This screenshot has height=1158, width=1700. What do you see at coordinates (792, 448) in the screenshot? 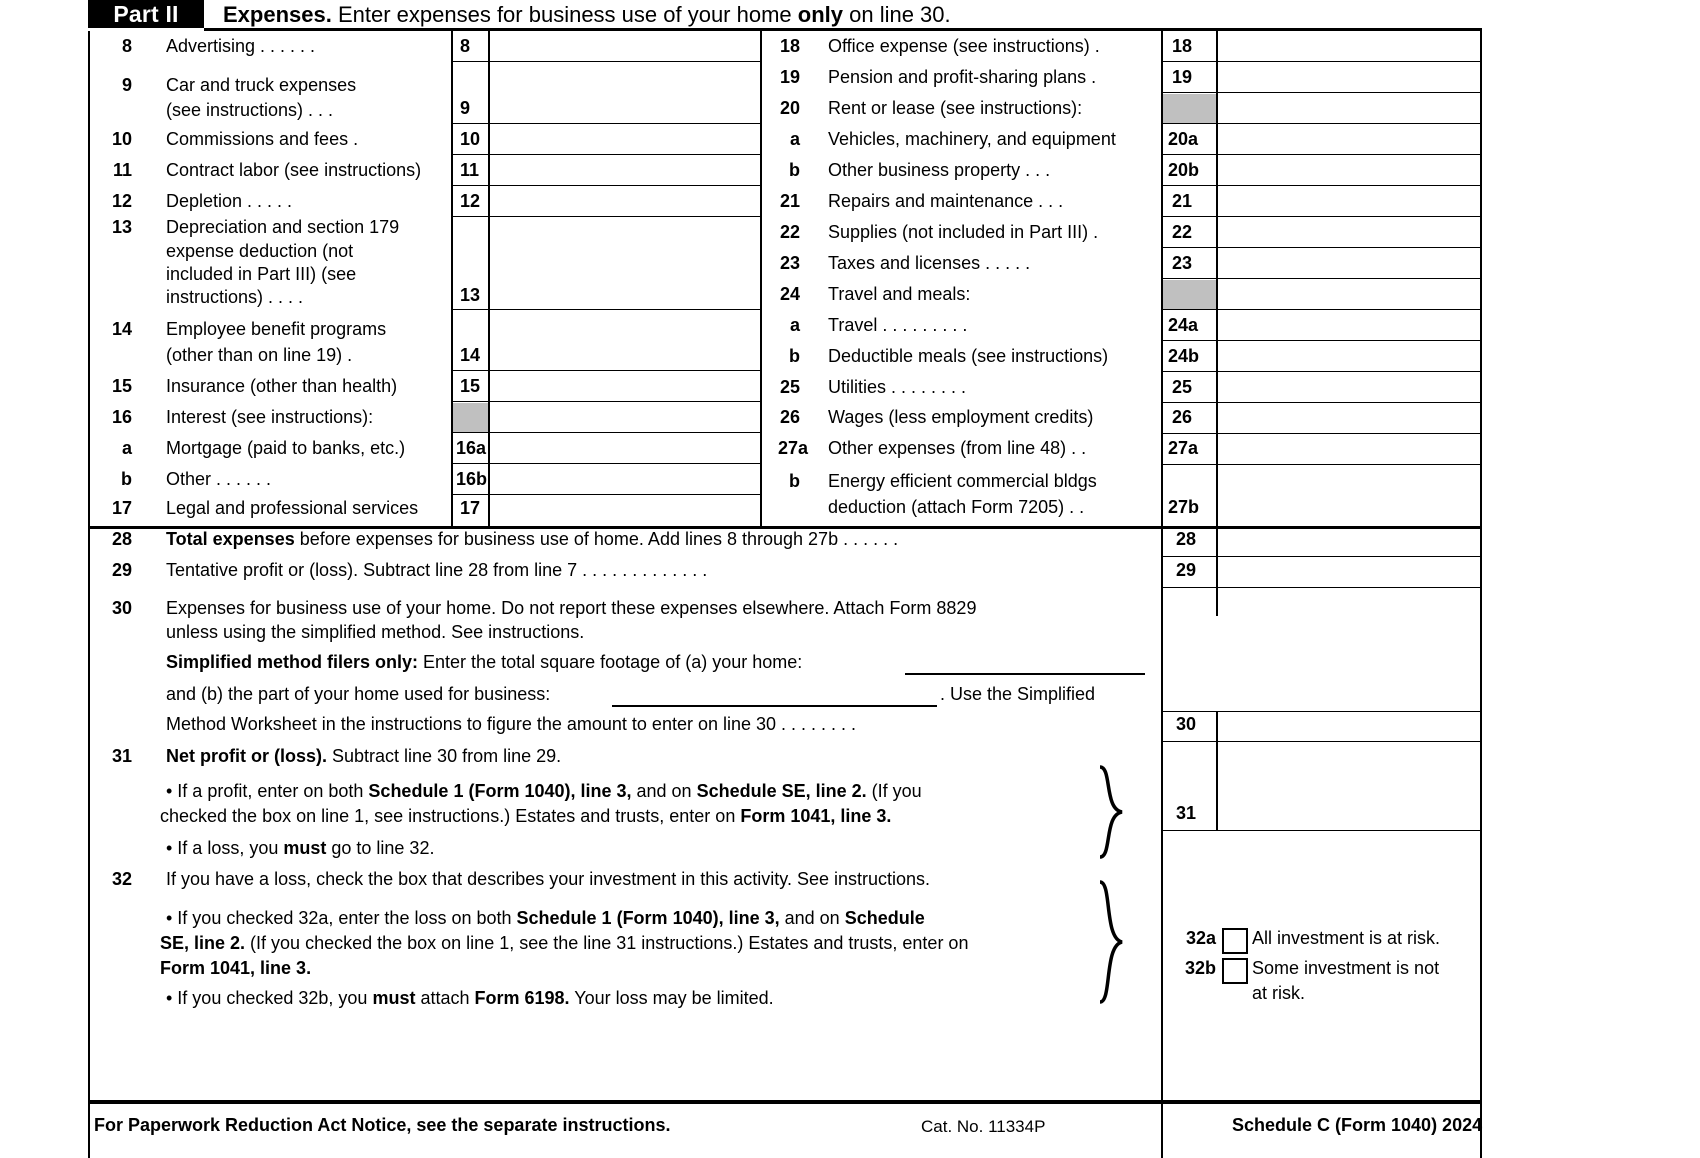
I see `line-no-27a: 27a` at bounding box center [792, 448].